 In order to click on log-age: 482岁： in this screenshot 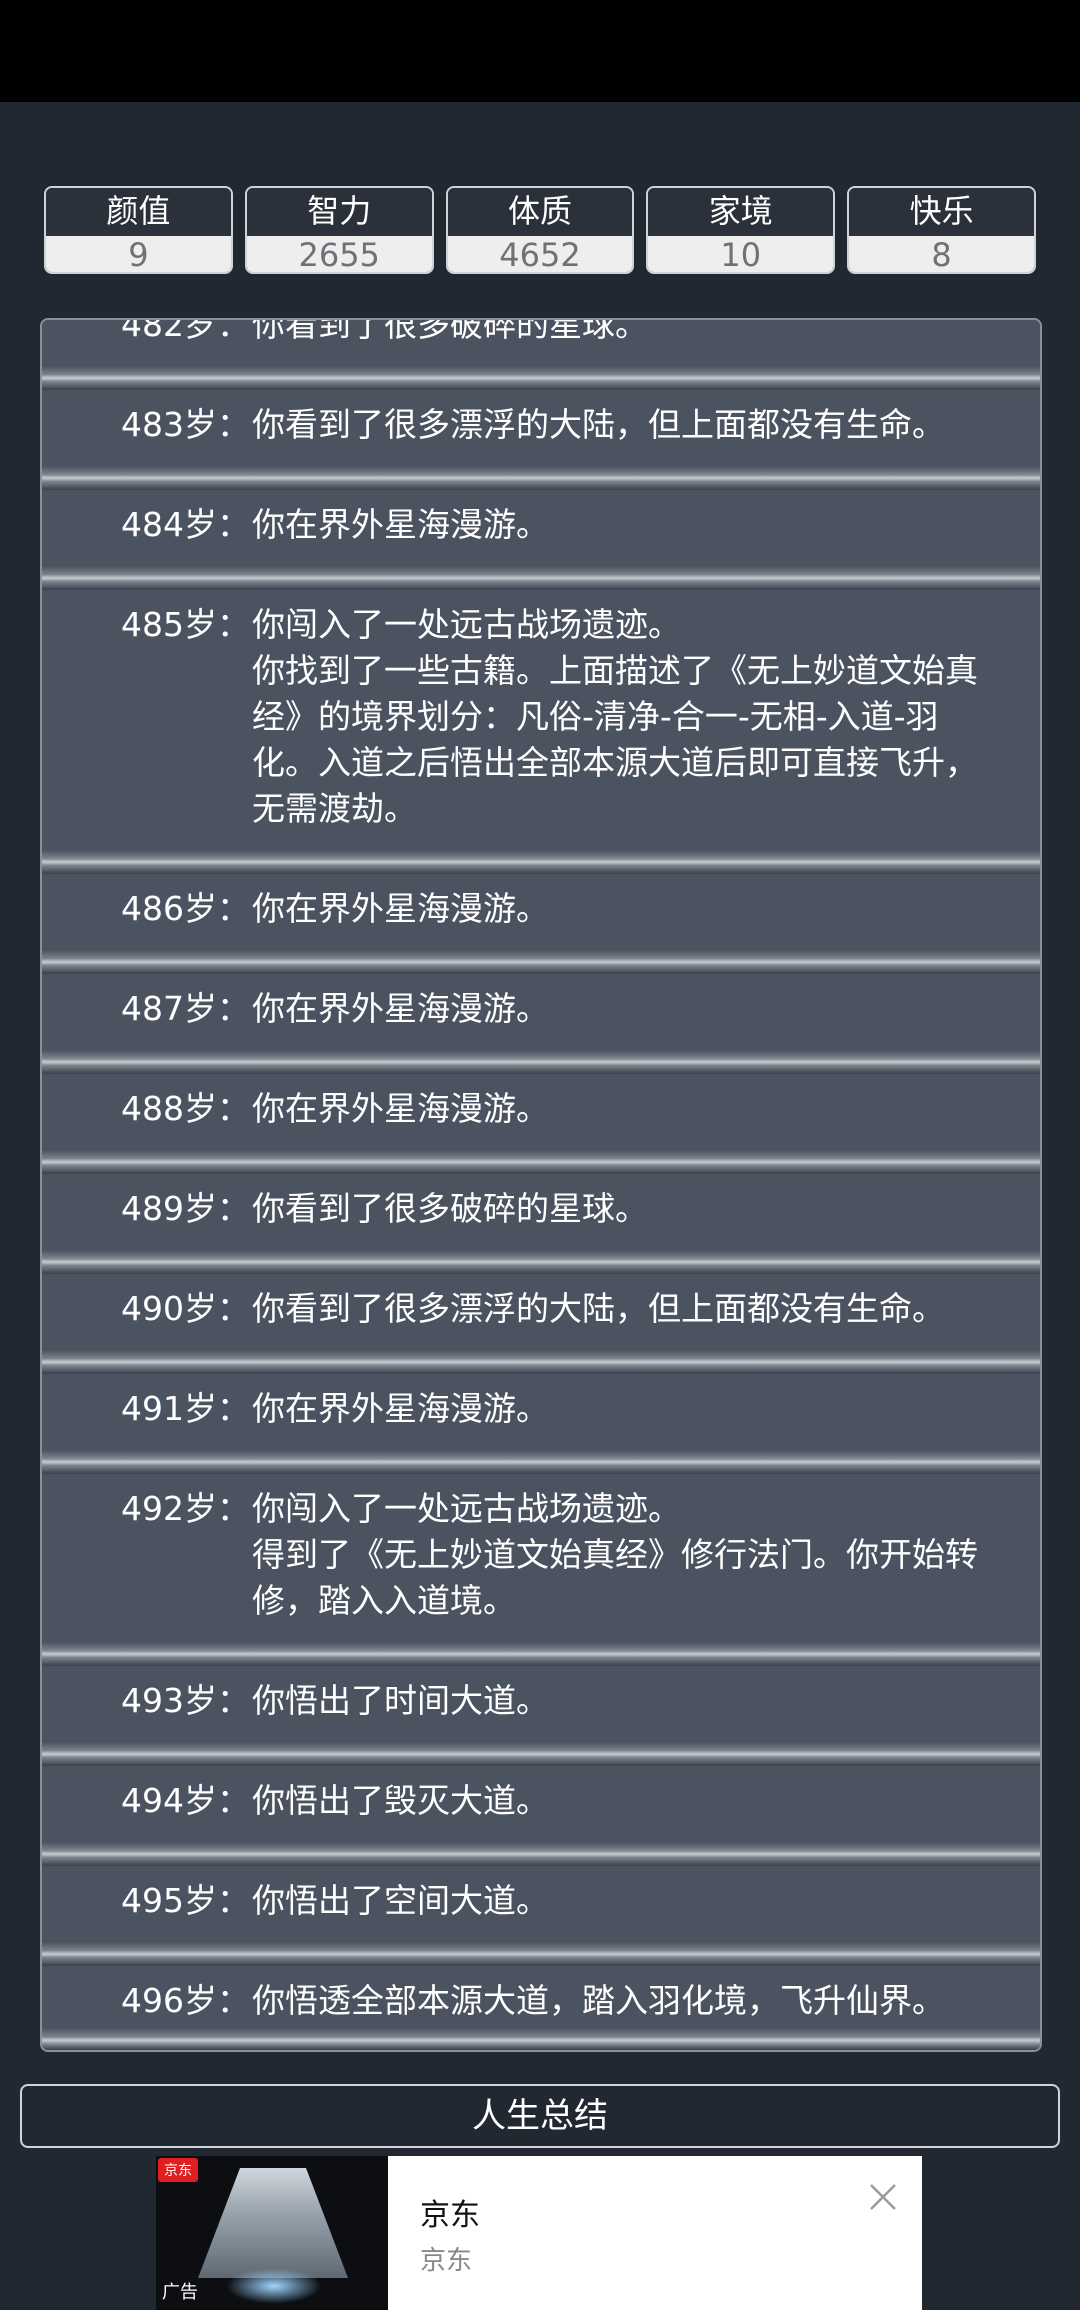, I will do `click(185, 331)`.